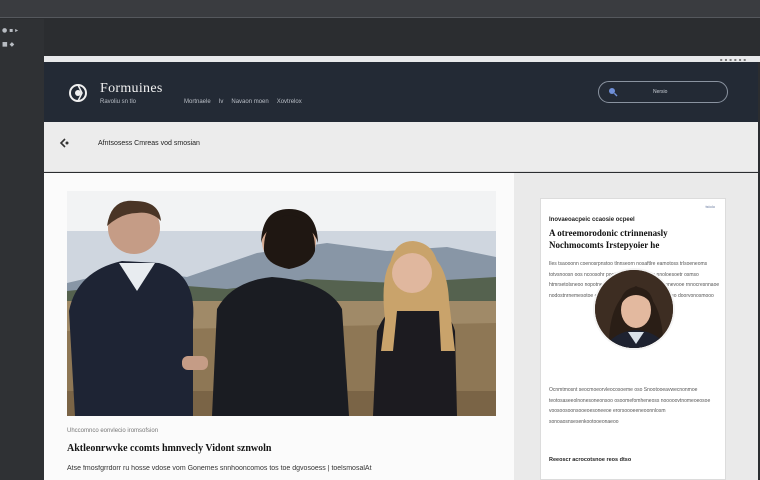  Describe the element at coordinates (401, 147) in the screenshot. I see `breadcrumb-bar: Afntsosess Cmreas vod smosian` at that location.